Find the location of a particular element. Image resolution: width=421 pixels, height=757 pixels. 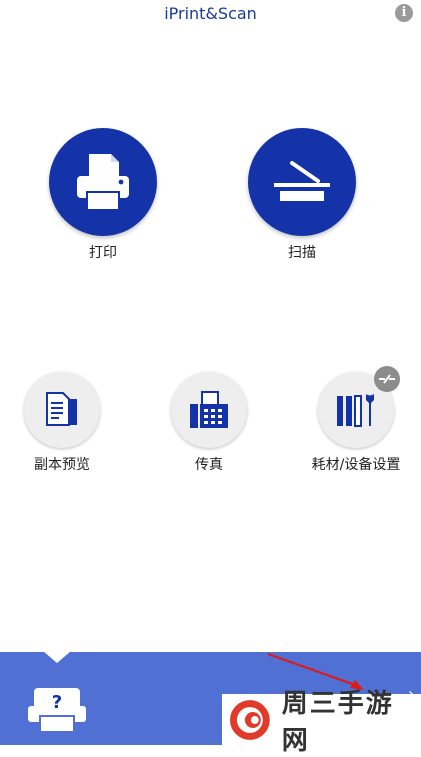

info-icon: i is located at coordinates (404, 13).